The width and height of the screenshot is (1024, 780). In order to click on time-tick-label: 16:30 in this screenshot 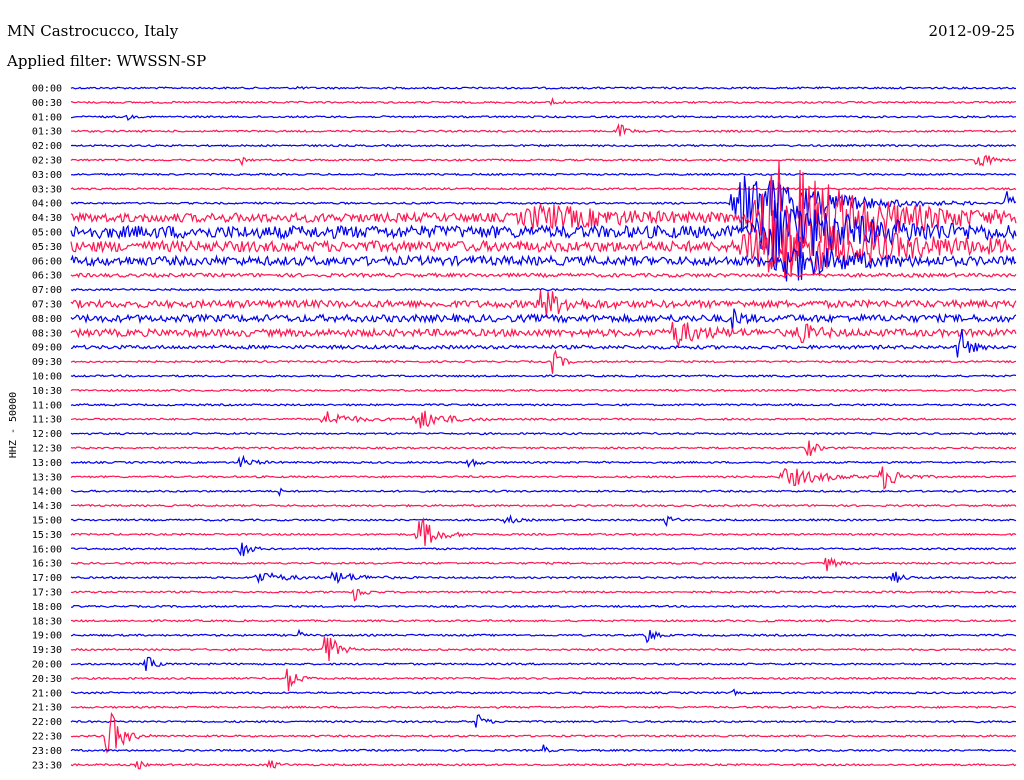, I will do `click(47, 564)`.